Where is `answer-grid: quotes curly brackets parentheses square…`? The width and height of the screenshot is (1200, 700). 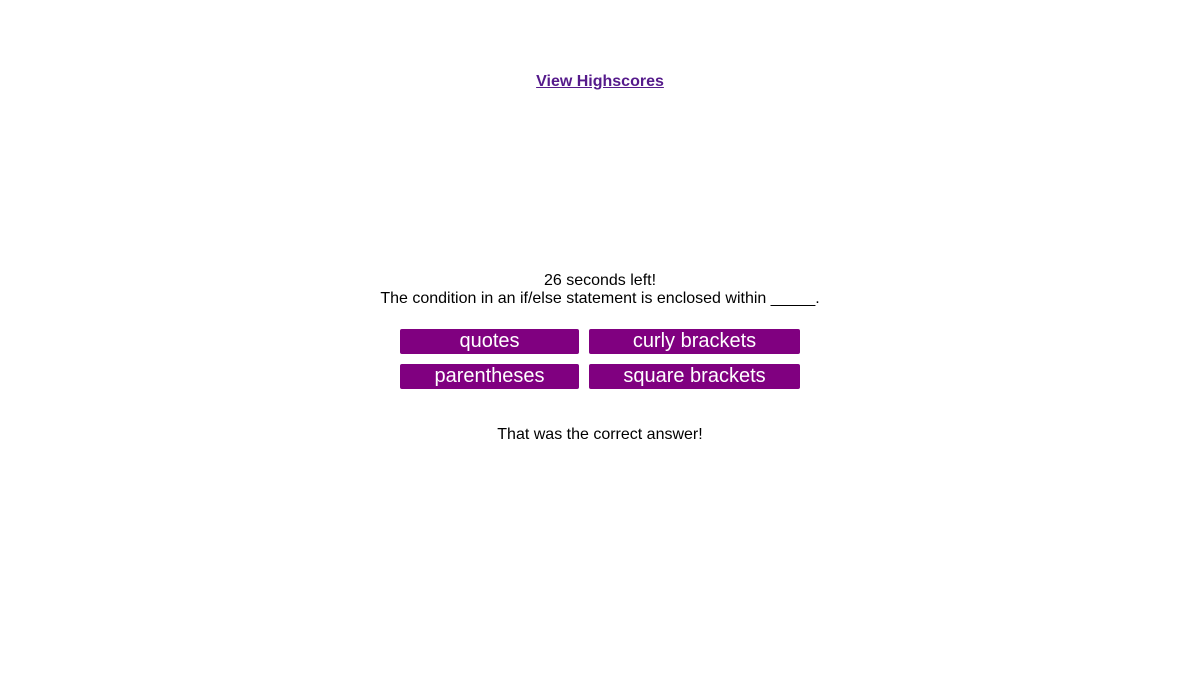 answer-grid: quotes curly brackets parentheses square… is located at coordinates (600, 364).